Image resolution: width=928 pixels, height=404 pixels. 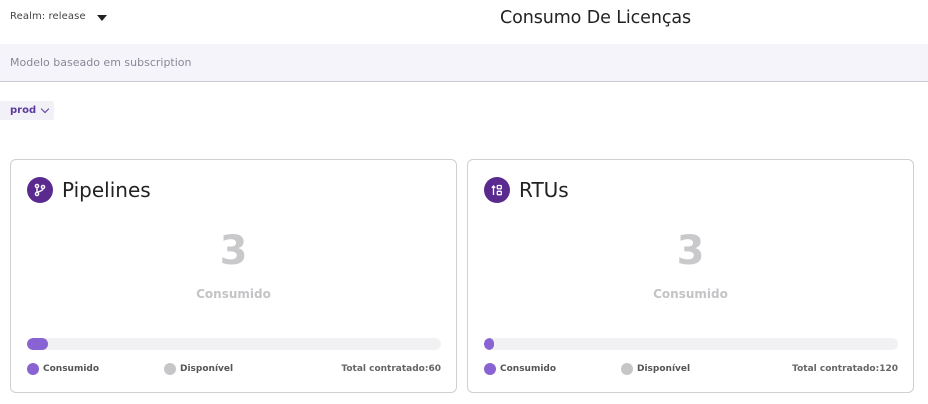 What do you see at coordinates (40, 190) in the screenshot?
I see `git-branch-icon` at bounding box center [40, 190].